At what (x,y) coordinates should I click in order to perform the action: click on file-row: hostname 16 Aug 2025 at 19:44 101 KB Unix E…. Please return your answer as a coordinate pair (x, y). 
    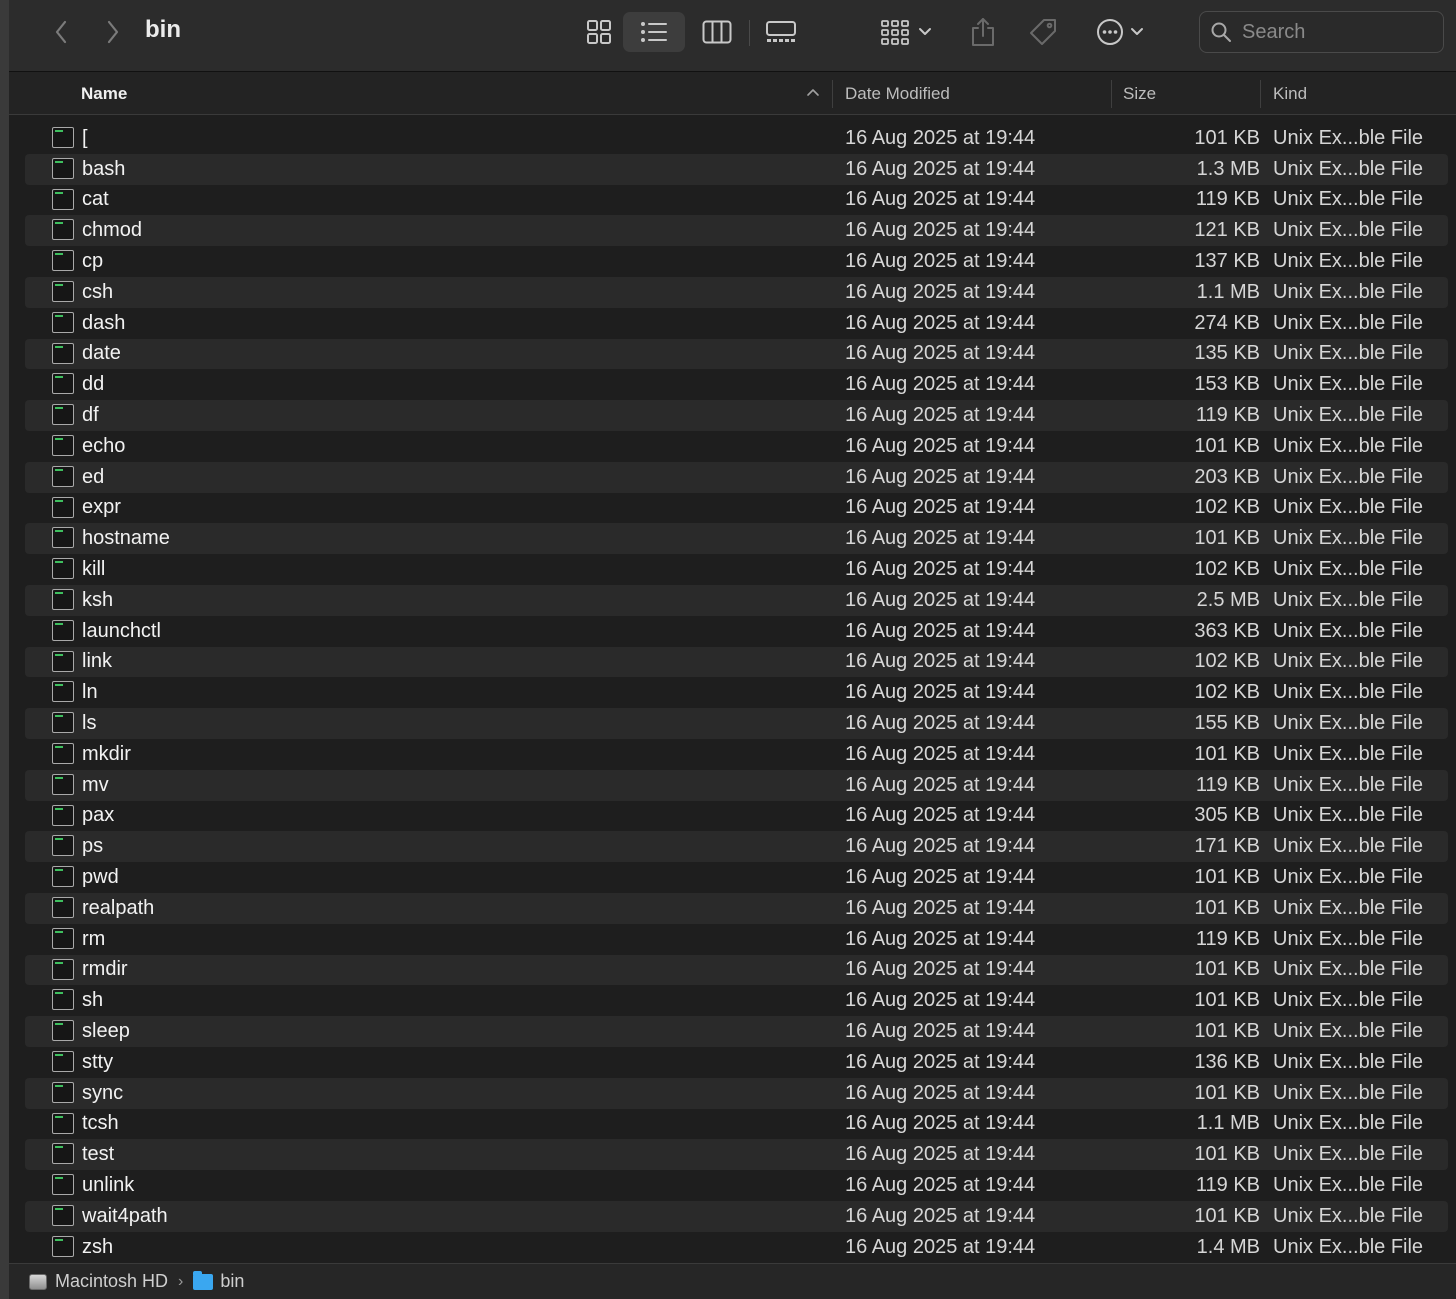
    Looking at the image, I should click on (736, 539).